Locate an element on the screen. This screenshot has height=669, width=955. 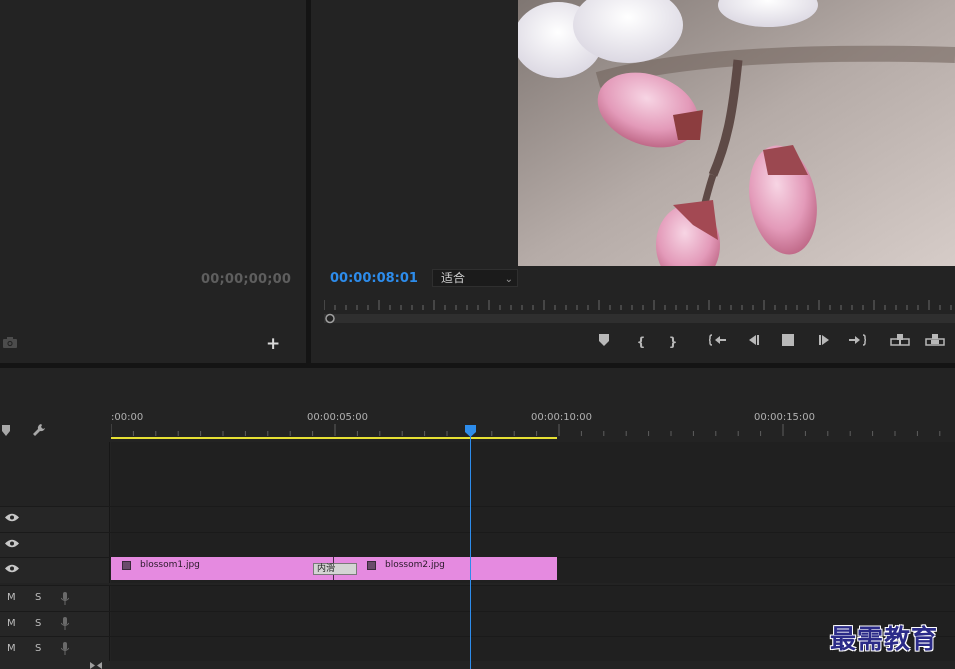
audio-track-1: M S is located at coordinates (477, 598).